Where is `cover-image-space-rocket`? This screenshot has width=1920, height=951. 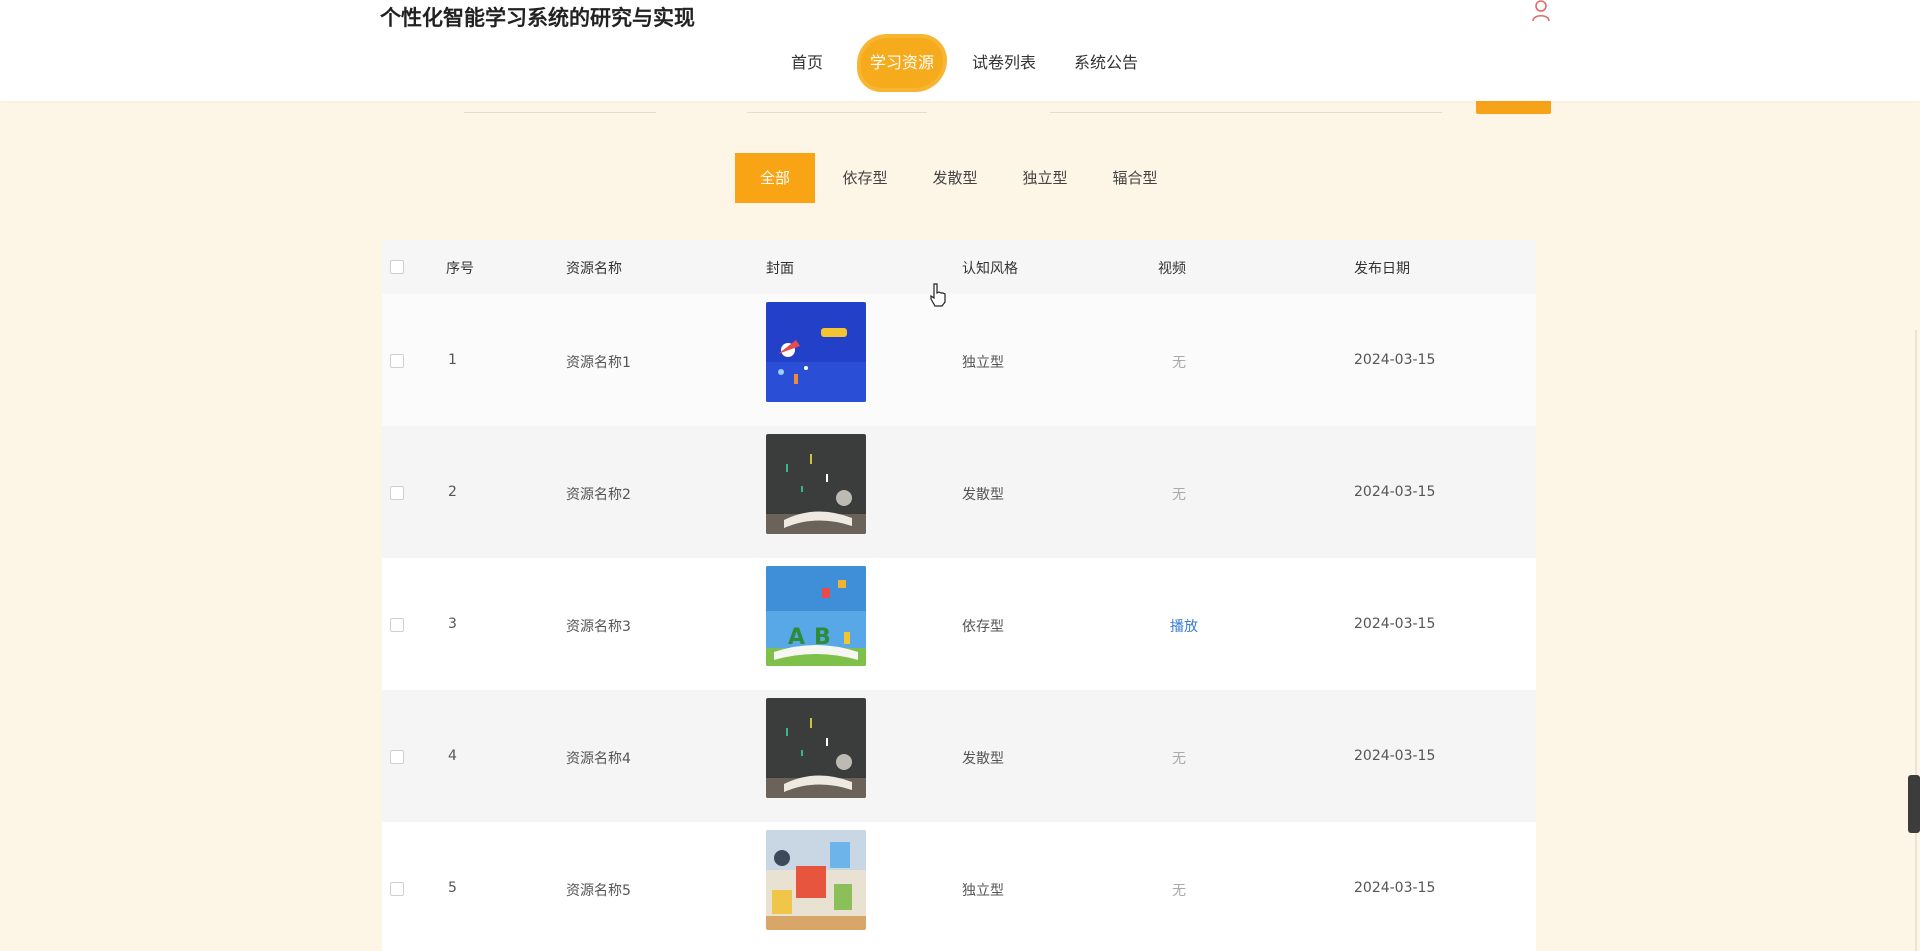
cover-image-space-rocket is located at coordinates (816, 352).